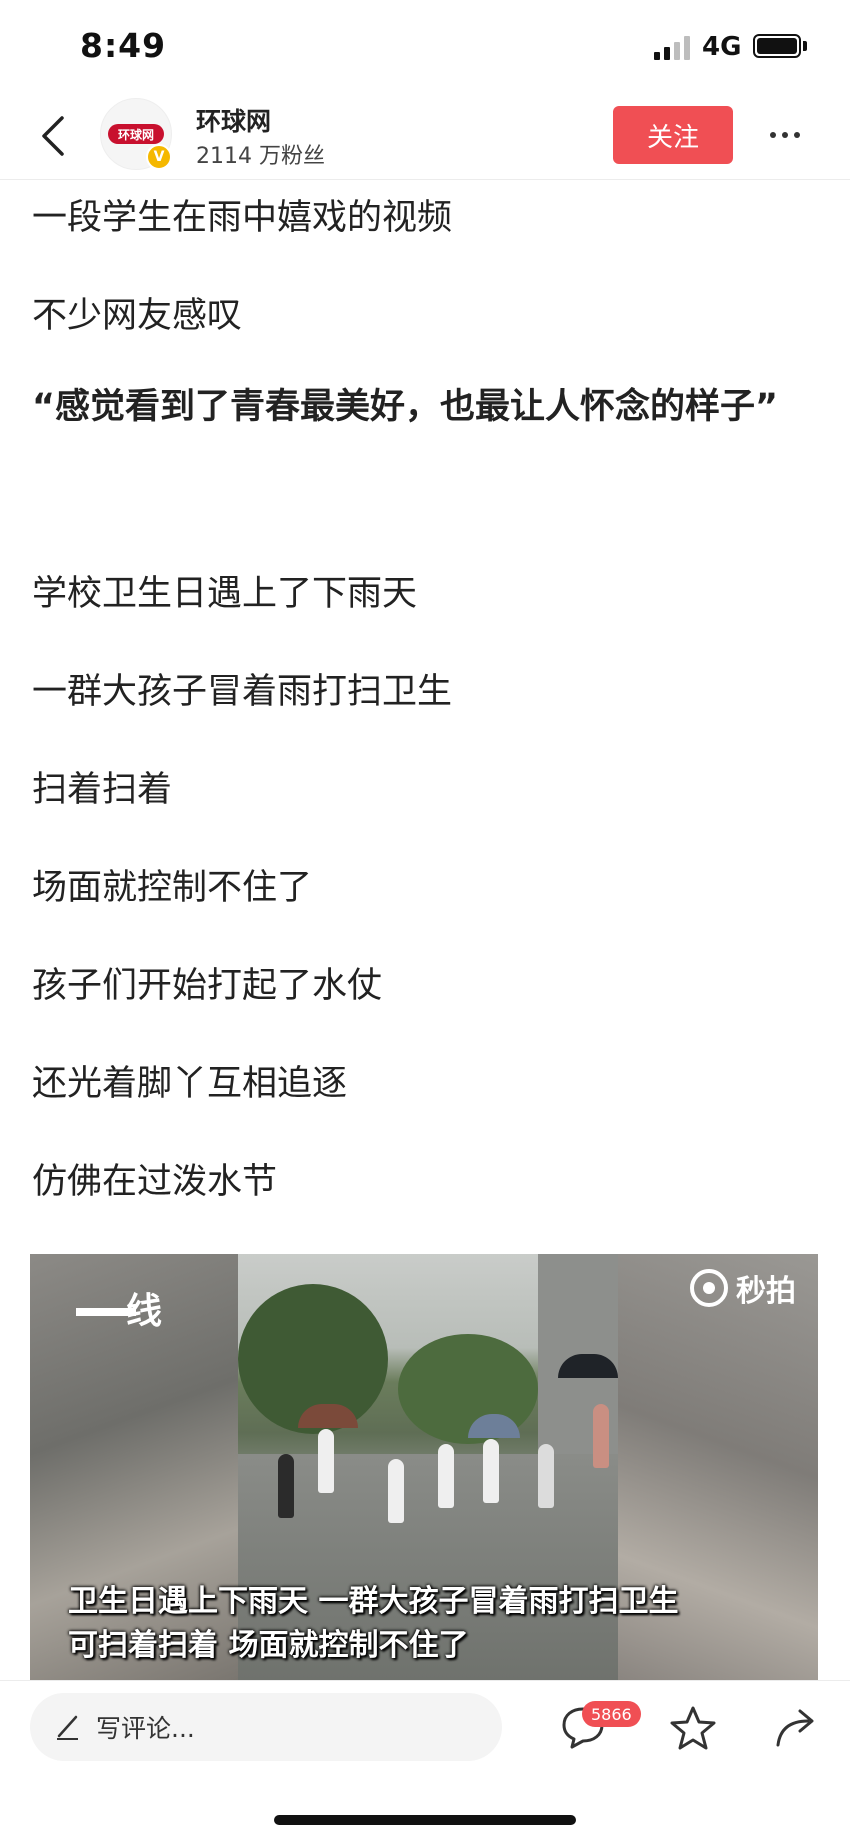  What do you see at coordinates (260, 156) in the screenshot?
I see `fans-count: 2114 万粉丝` at bounding box center [260, 156].